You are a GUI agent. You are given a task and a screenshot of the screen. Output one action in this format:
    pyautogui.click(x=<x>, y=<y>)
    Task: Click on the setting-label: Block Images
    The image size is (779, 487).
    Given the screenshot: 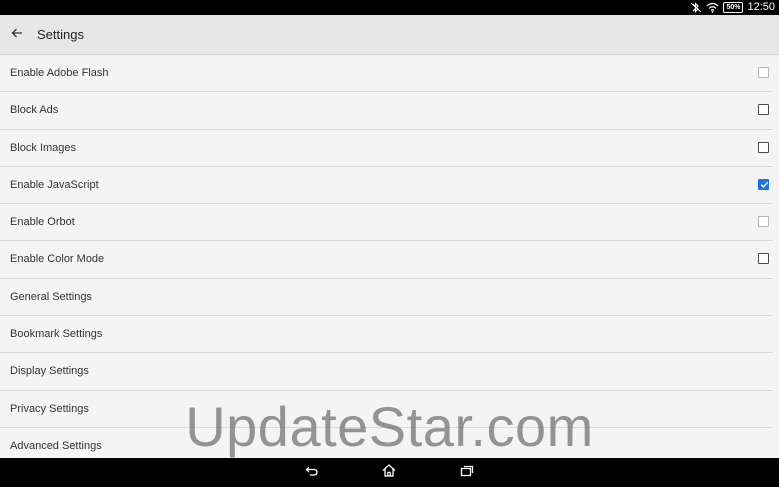 What is the action you would take?
    pyautogui.click(x=43, y=147)
    